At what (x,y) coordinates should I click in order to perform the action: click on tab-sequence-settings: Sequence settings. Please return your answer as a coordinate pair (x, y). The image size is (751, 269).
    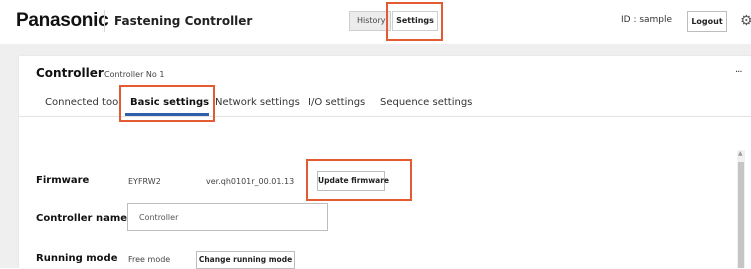
    Looking at the image, I should click on (426, 102).